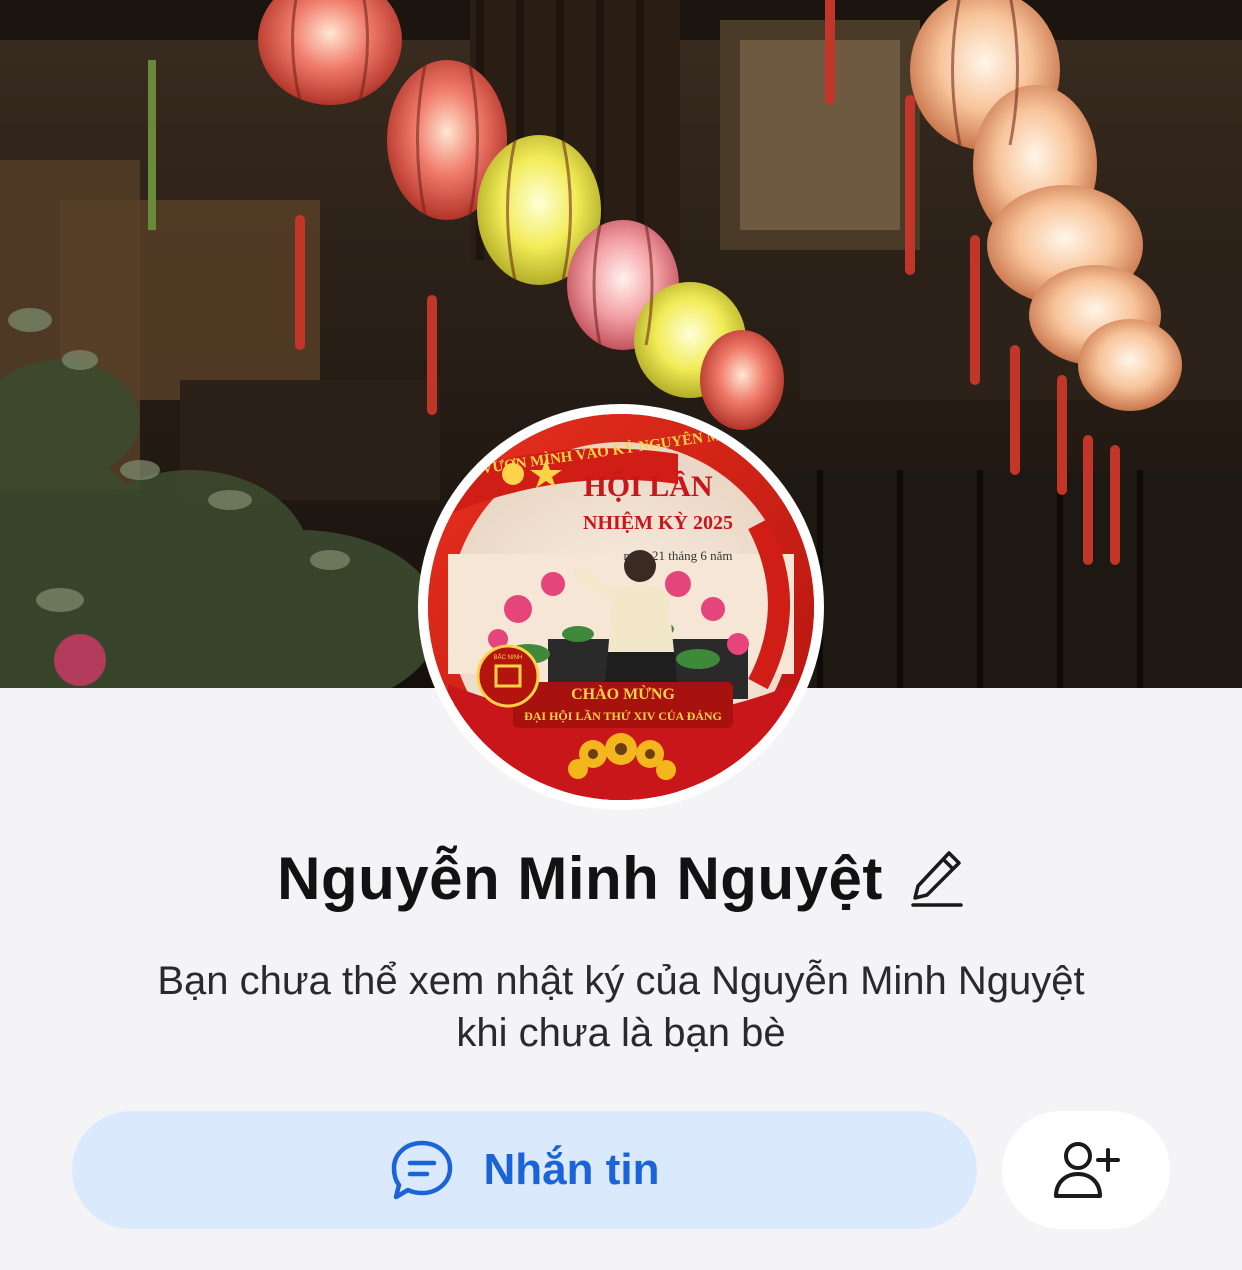  I want to click on avatar-date: ngày 21 tháng 6 năm, so click(677, 555).